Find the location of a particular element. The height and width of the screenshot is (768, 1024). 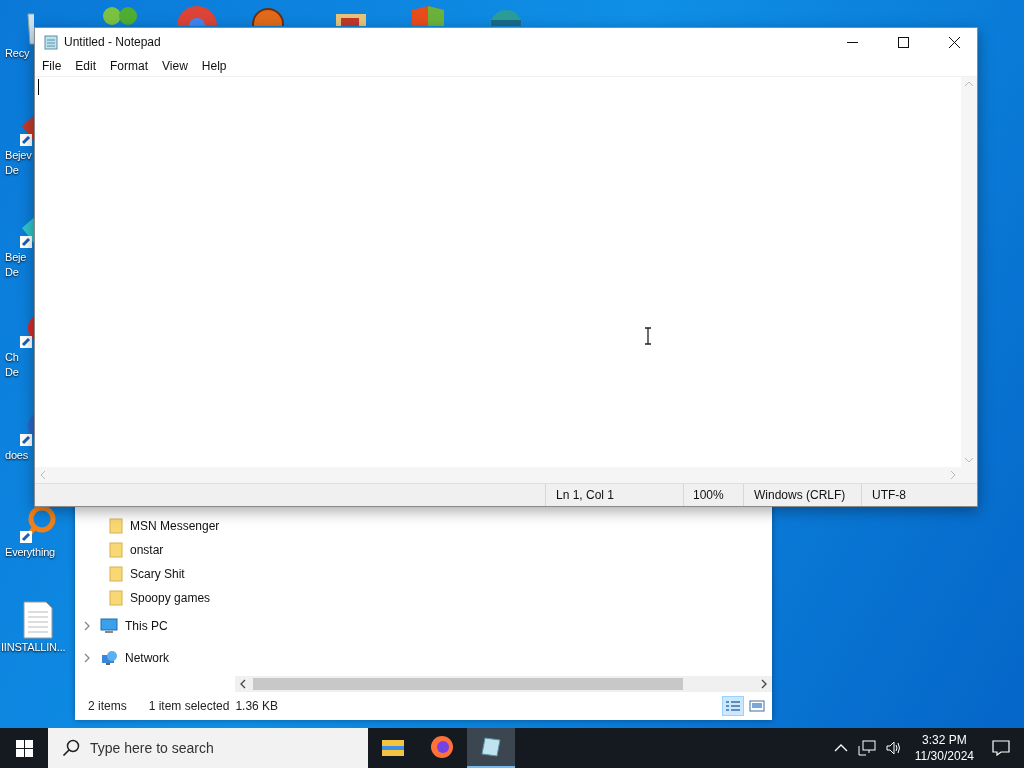

chevron-up-icon is located at coordinates (840, 748).